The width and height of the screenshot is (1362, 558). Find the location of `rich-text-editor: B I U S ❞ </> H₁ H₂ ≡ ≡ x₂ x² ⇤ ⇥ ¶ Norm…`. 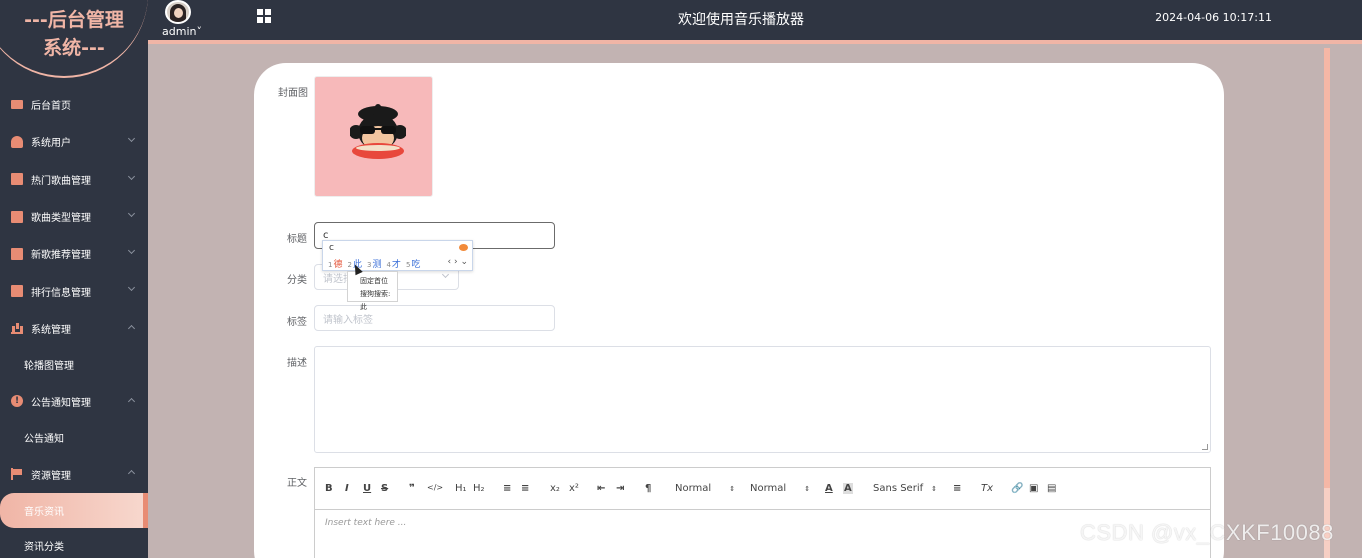

rich-text-editor: B I U S ❞ </> H₁ H₂ ≡ ≡ x₂ x² ⇤ ⇥ ¶ Norm… is located at coordinates (762, 512).